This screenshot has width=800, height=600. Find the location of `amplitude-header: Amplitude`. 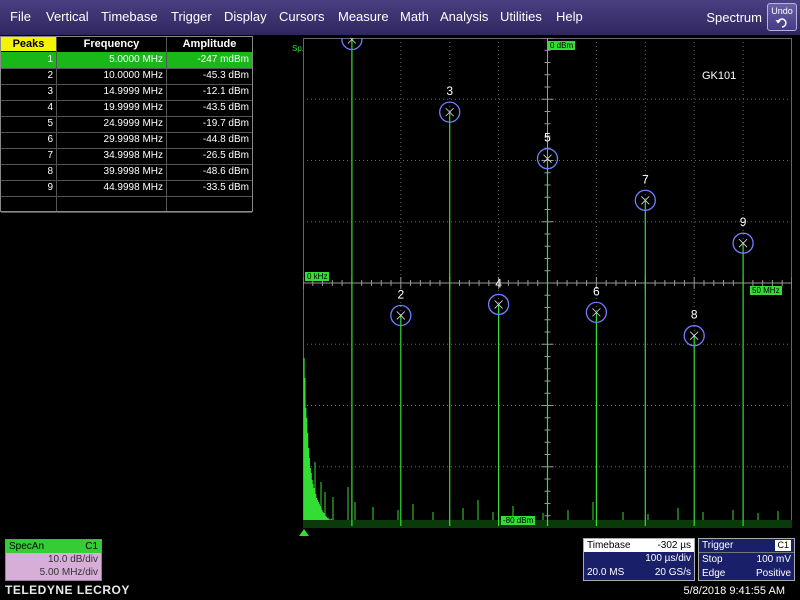

amplitude-header: Amplitude is located at coordinates (209, 44).